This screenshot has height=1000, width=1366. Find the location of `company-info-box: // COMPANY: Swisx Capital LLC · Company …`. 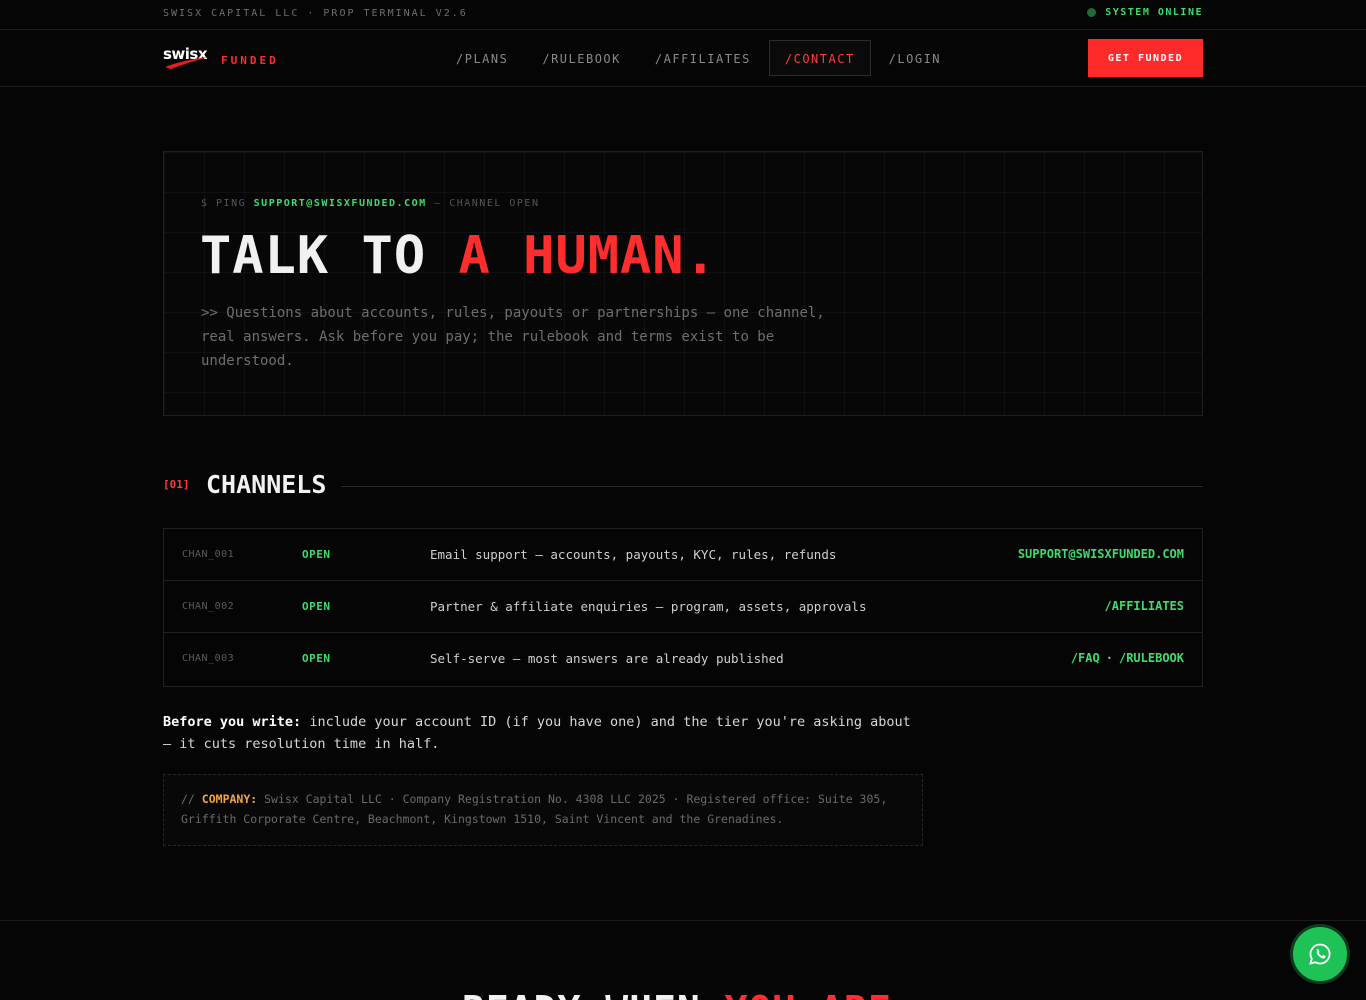

company-info-box: // COMPANY: Swisx Capital LLC · Company … is located at coordinates (543, 810).